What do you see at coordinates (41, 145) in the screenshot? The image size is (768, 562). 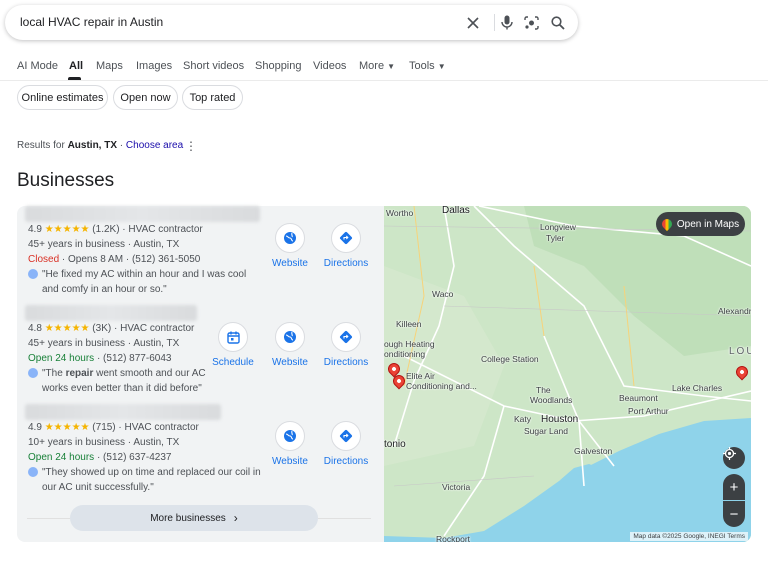 I see `results-for-prefix: Results for` at bounding box center [41, 145].